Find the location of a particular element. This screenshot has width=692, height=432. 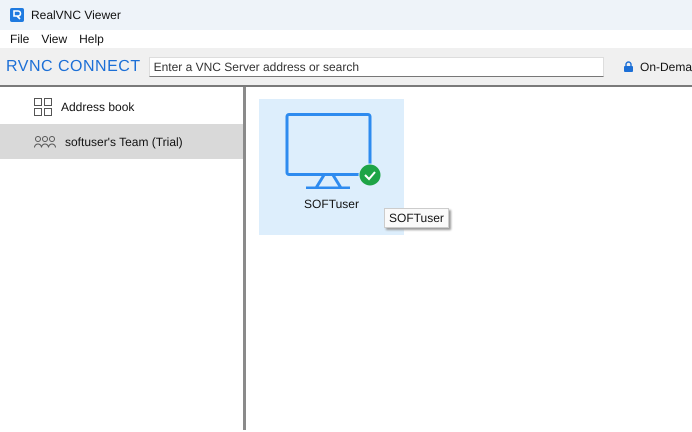

grid-icon is located at coordinates (43, 107).